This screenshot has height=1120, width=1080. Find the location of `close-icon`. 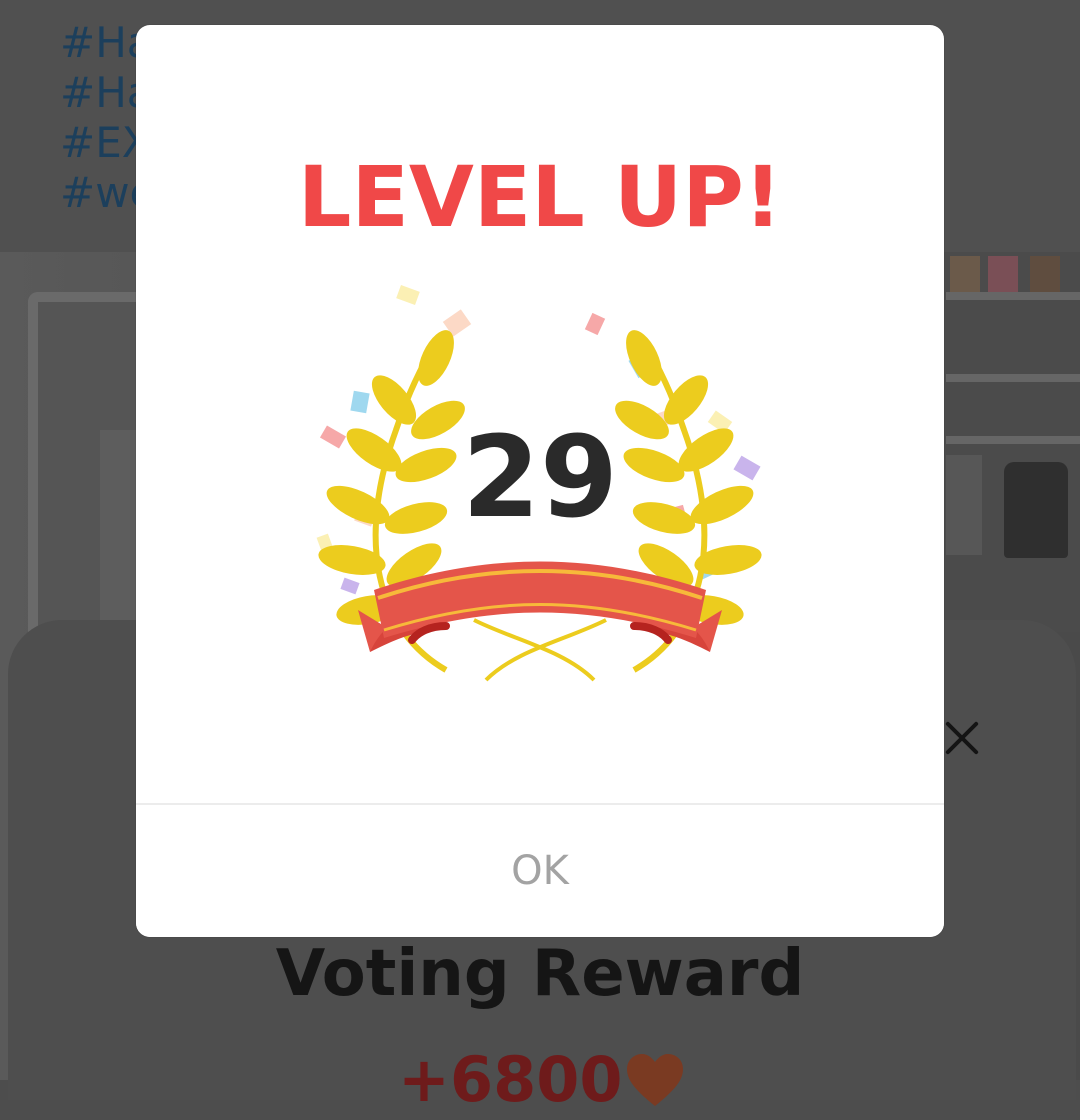

close-icon is located at coordinates (962, 738).